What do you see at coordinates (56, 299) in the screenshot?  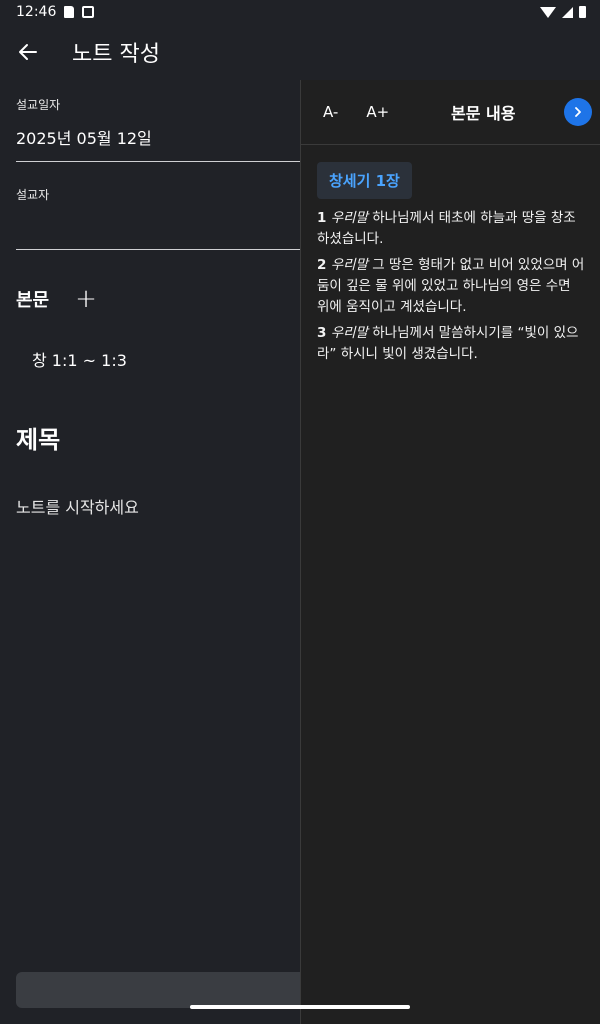 I see `scripture-row: 본문 +` at bounding box center [56, 299].